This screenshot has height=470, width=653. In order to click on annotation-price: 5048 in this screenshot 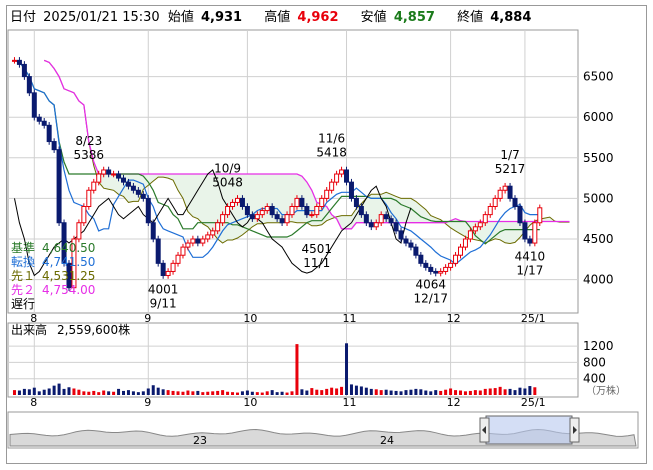, I will do `click(227, 182)`.